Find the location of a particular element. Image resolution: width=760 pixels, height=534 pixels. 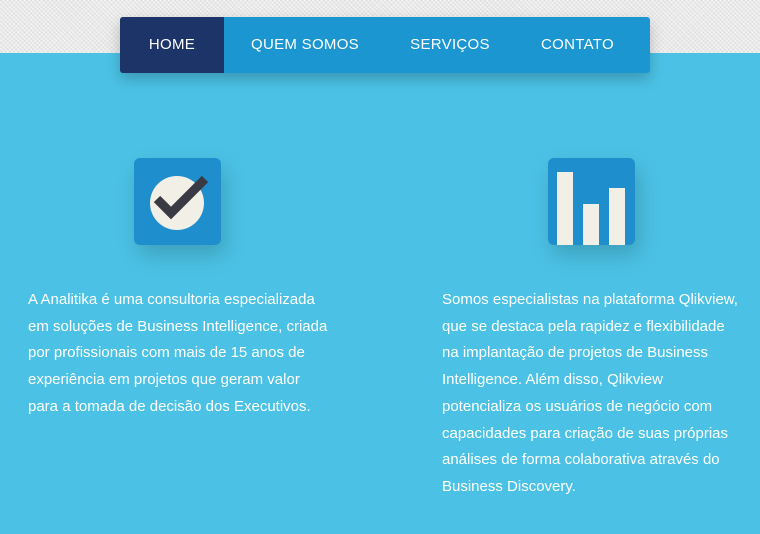

qlikview-line: na implantação de projetos de Business is located at coordinates (575, 353).